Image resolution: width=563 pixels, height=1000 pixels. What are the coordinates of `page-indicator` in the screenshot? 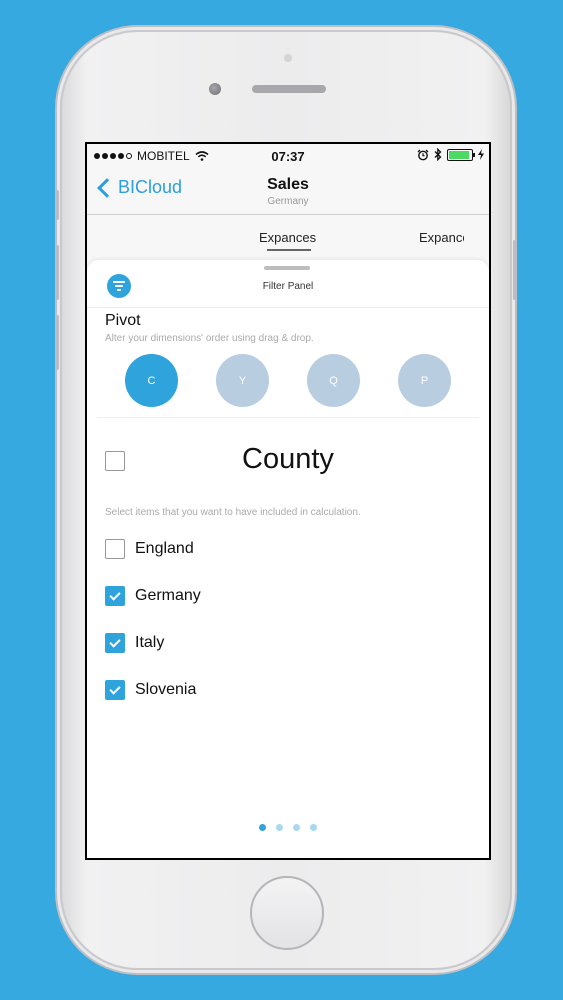 It's located at (288, 827).